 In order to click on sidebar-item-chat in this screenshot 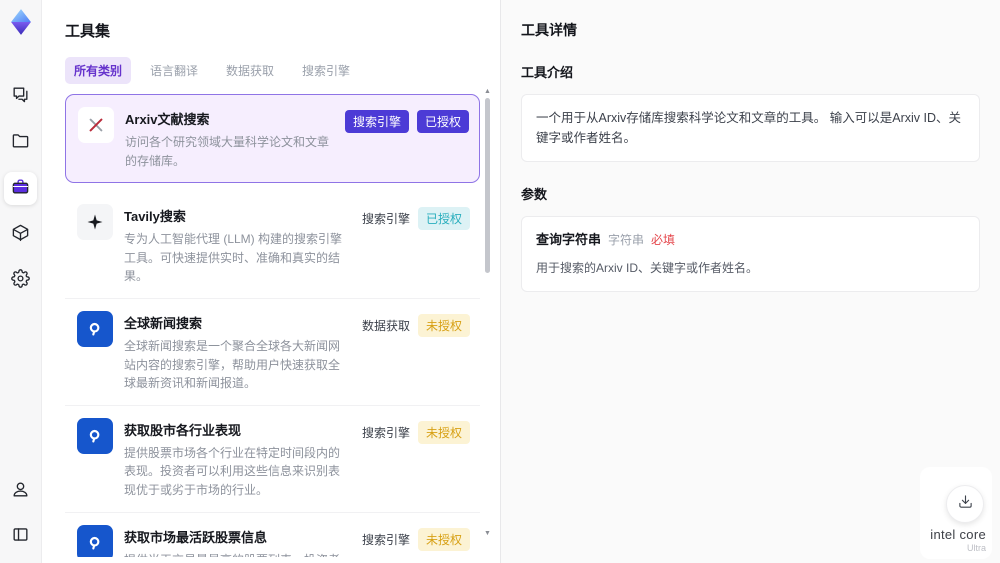, I will do `click(20, 96)`.